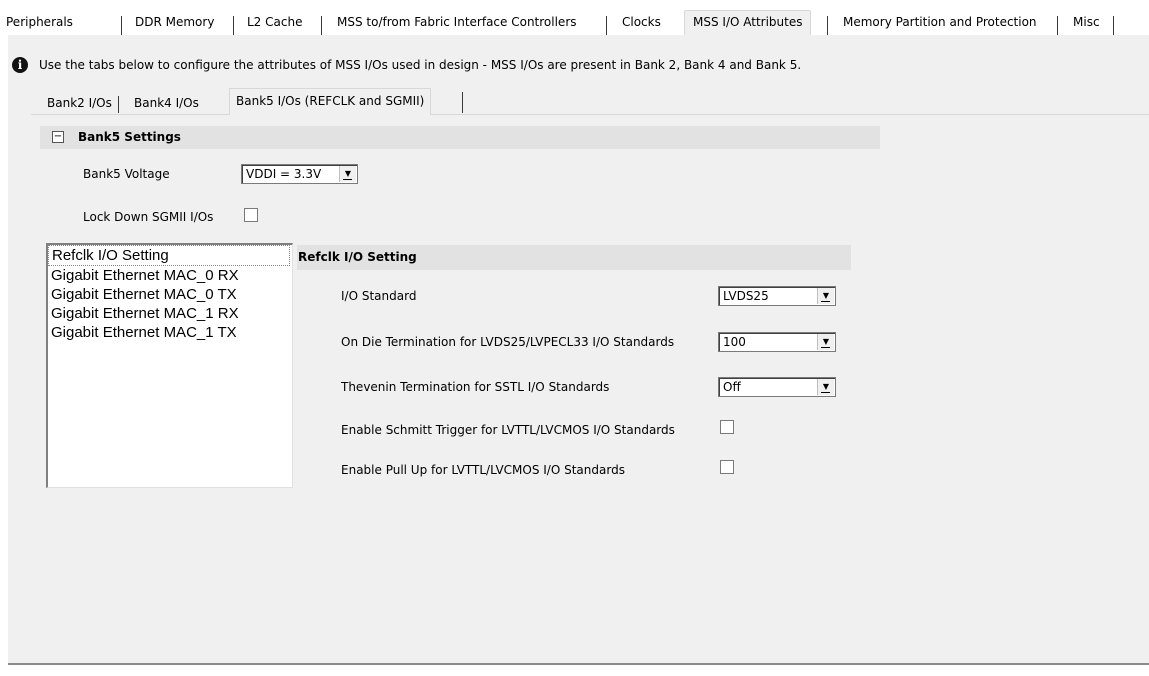  Describe the element at coordinates (58, 137) in the screenshot. I see `collapse-icon: −` at that location.